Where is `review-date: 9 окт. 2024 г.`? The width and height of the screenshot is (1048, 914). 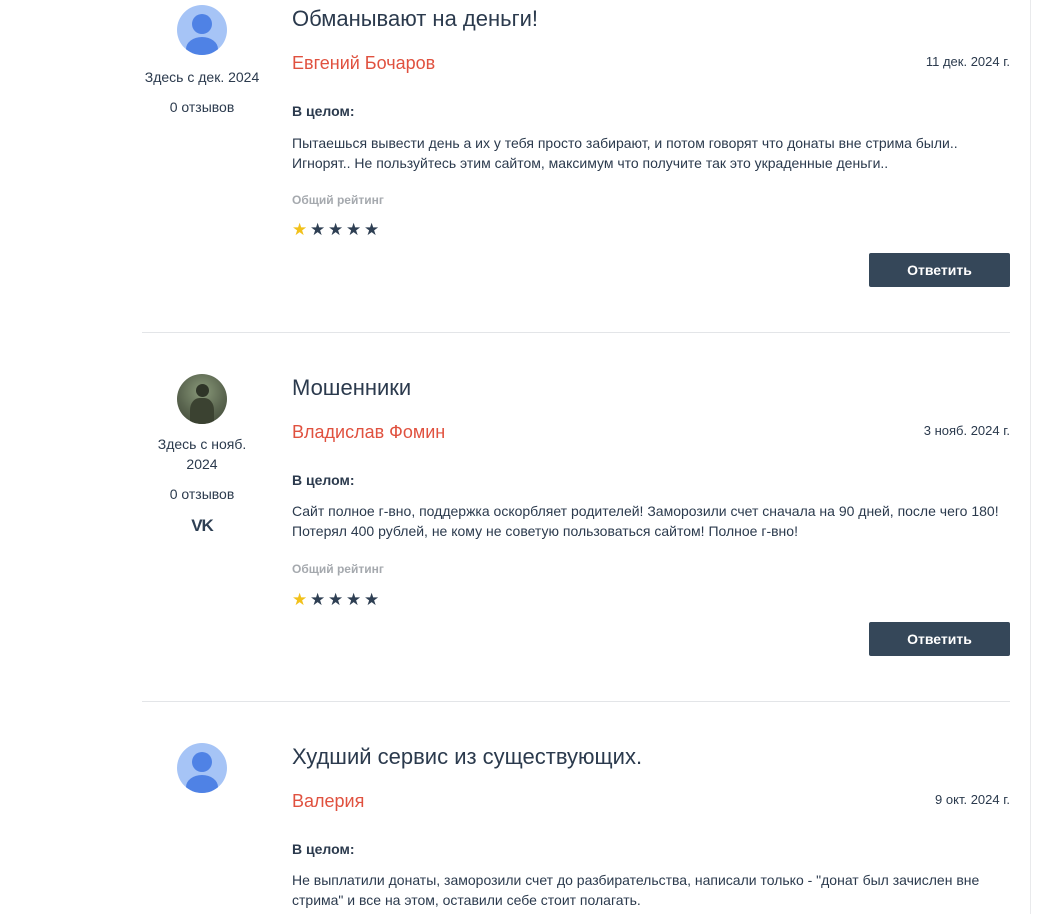 review-date: 9 окт. 2024 г. is located at coordinates (972, 799).